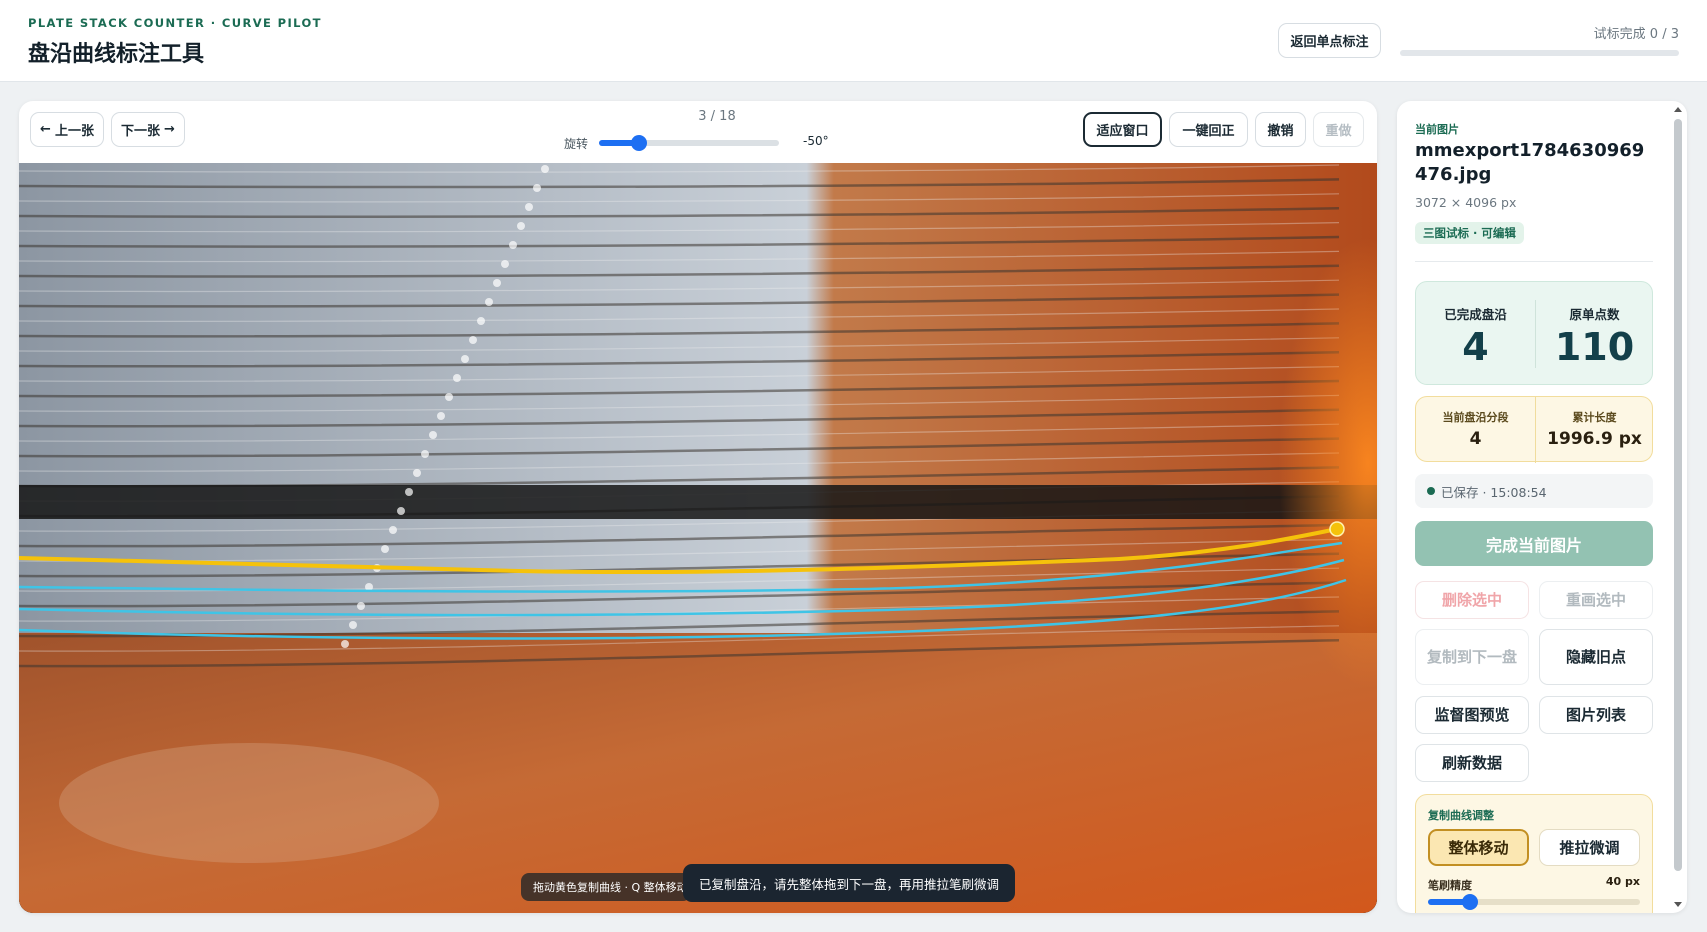 This screenshot has width=1707, height=932. What do you see at coordinates (1337, 529) in the screenshot?
I see `active-curve-handle` at bounding box center [1337, 529].